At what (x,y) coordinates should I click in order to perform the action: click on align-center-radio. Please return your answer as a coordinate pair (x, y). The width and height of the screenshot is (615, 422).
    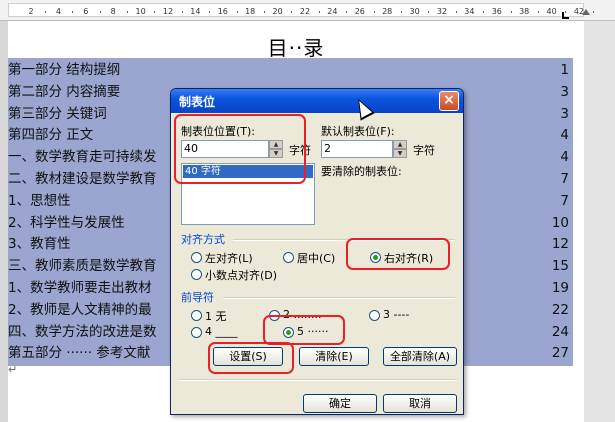
    Looking at the image, I should click on (288, 257).